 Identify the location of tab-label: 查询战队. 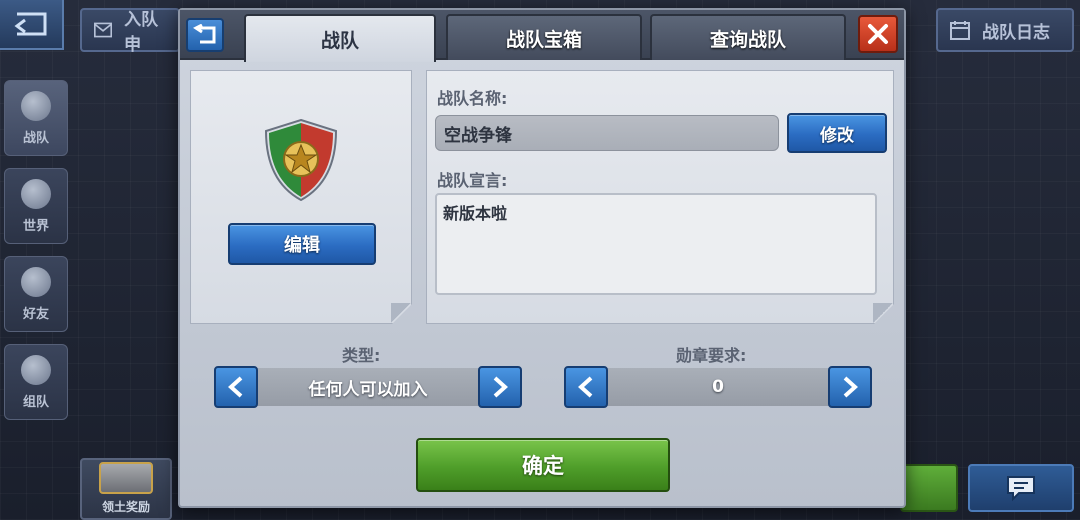
(747, 39).